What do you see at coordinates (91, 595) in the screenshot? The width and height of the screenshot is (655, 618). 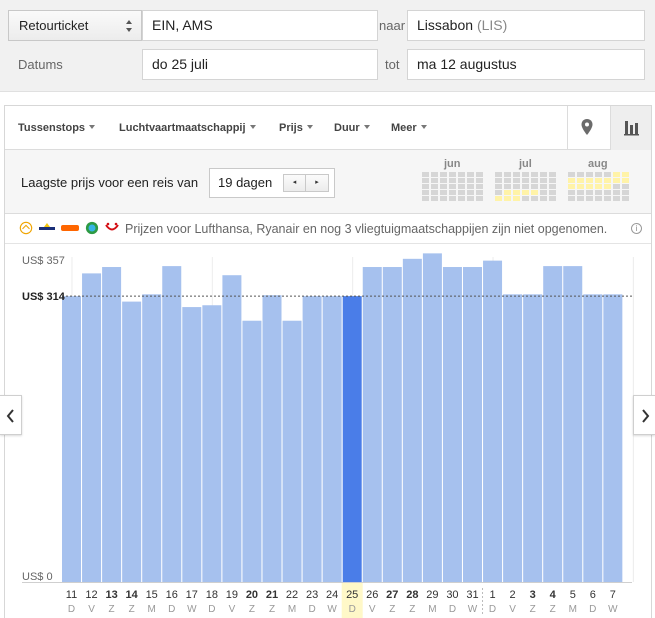 I see `x-tick-label: 12` at bounding box center [91, 595].